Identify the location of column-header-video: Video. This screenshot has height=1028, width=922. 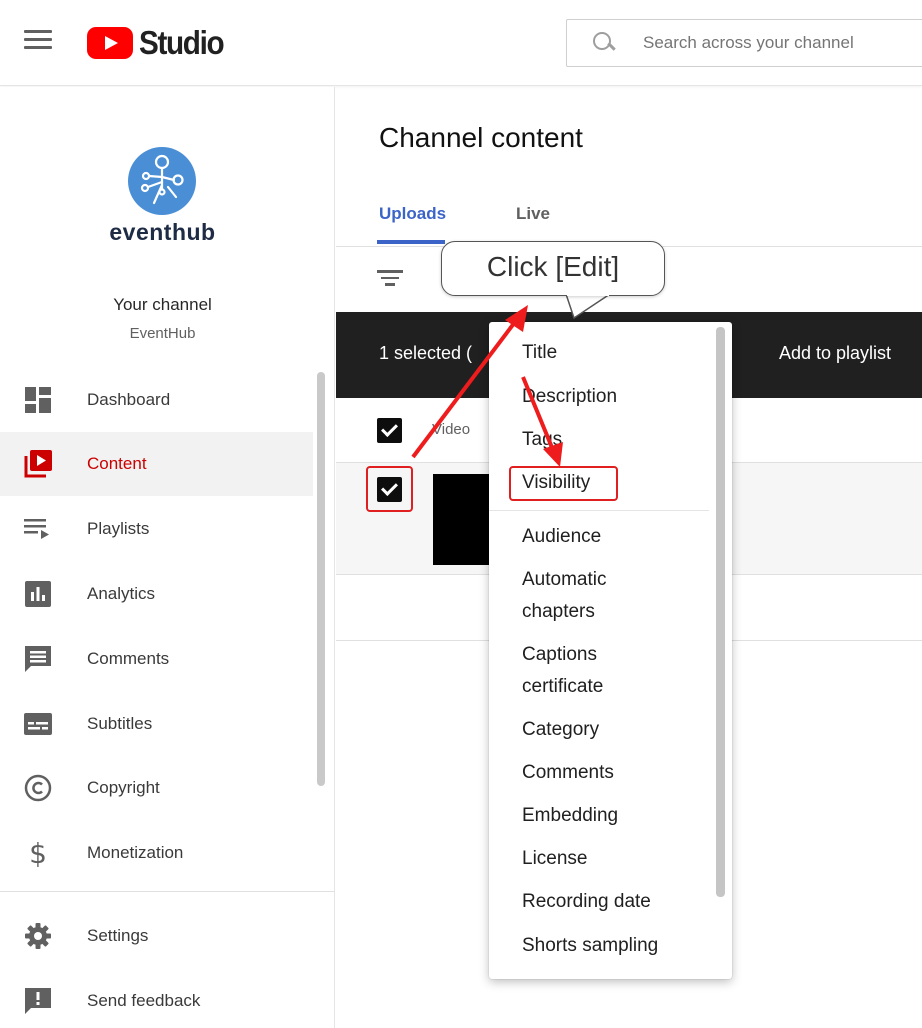
(451, 429).